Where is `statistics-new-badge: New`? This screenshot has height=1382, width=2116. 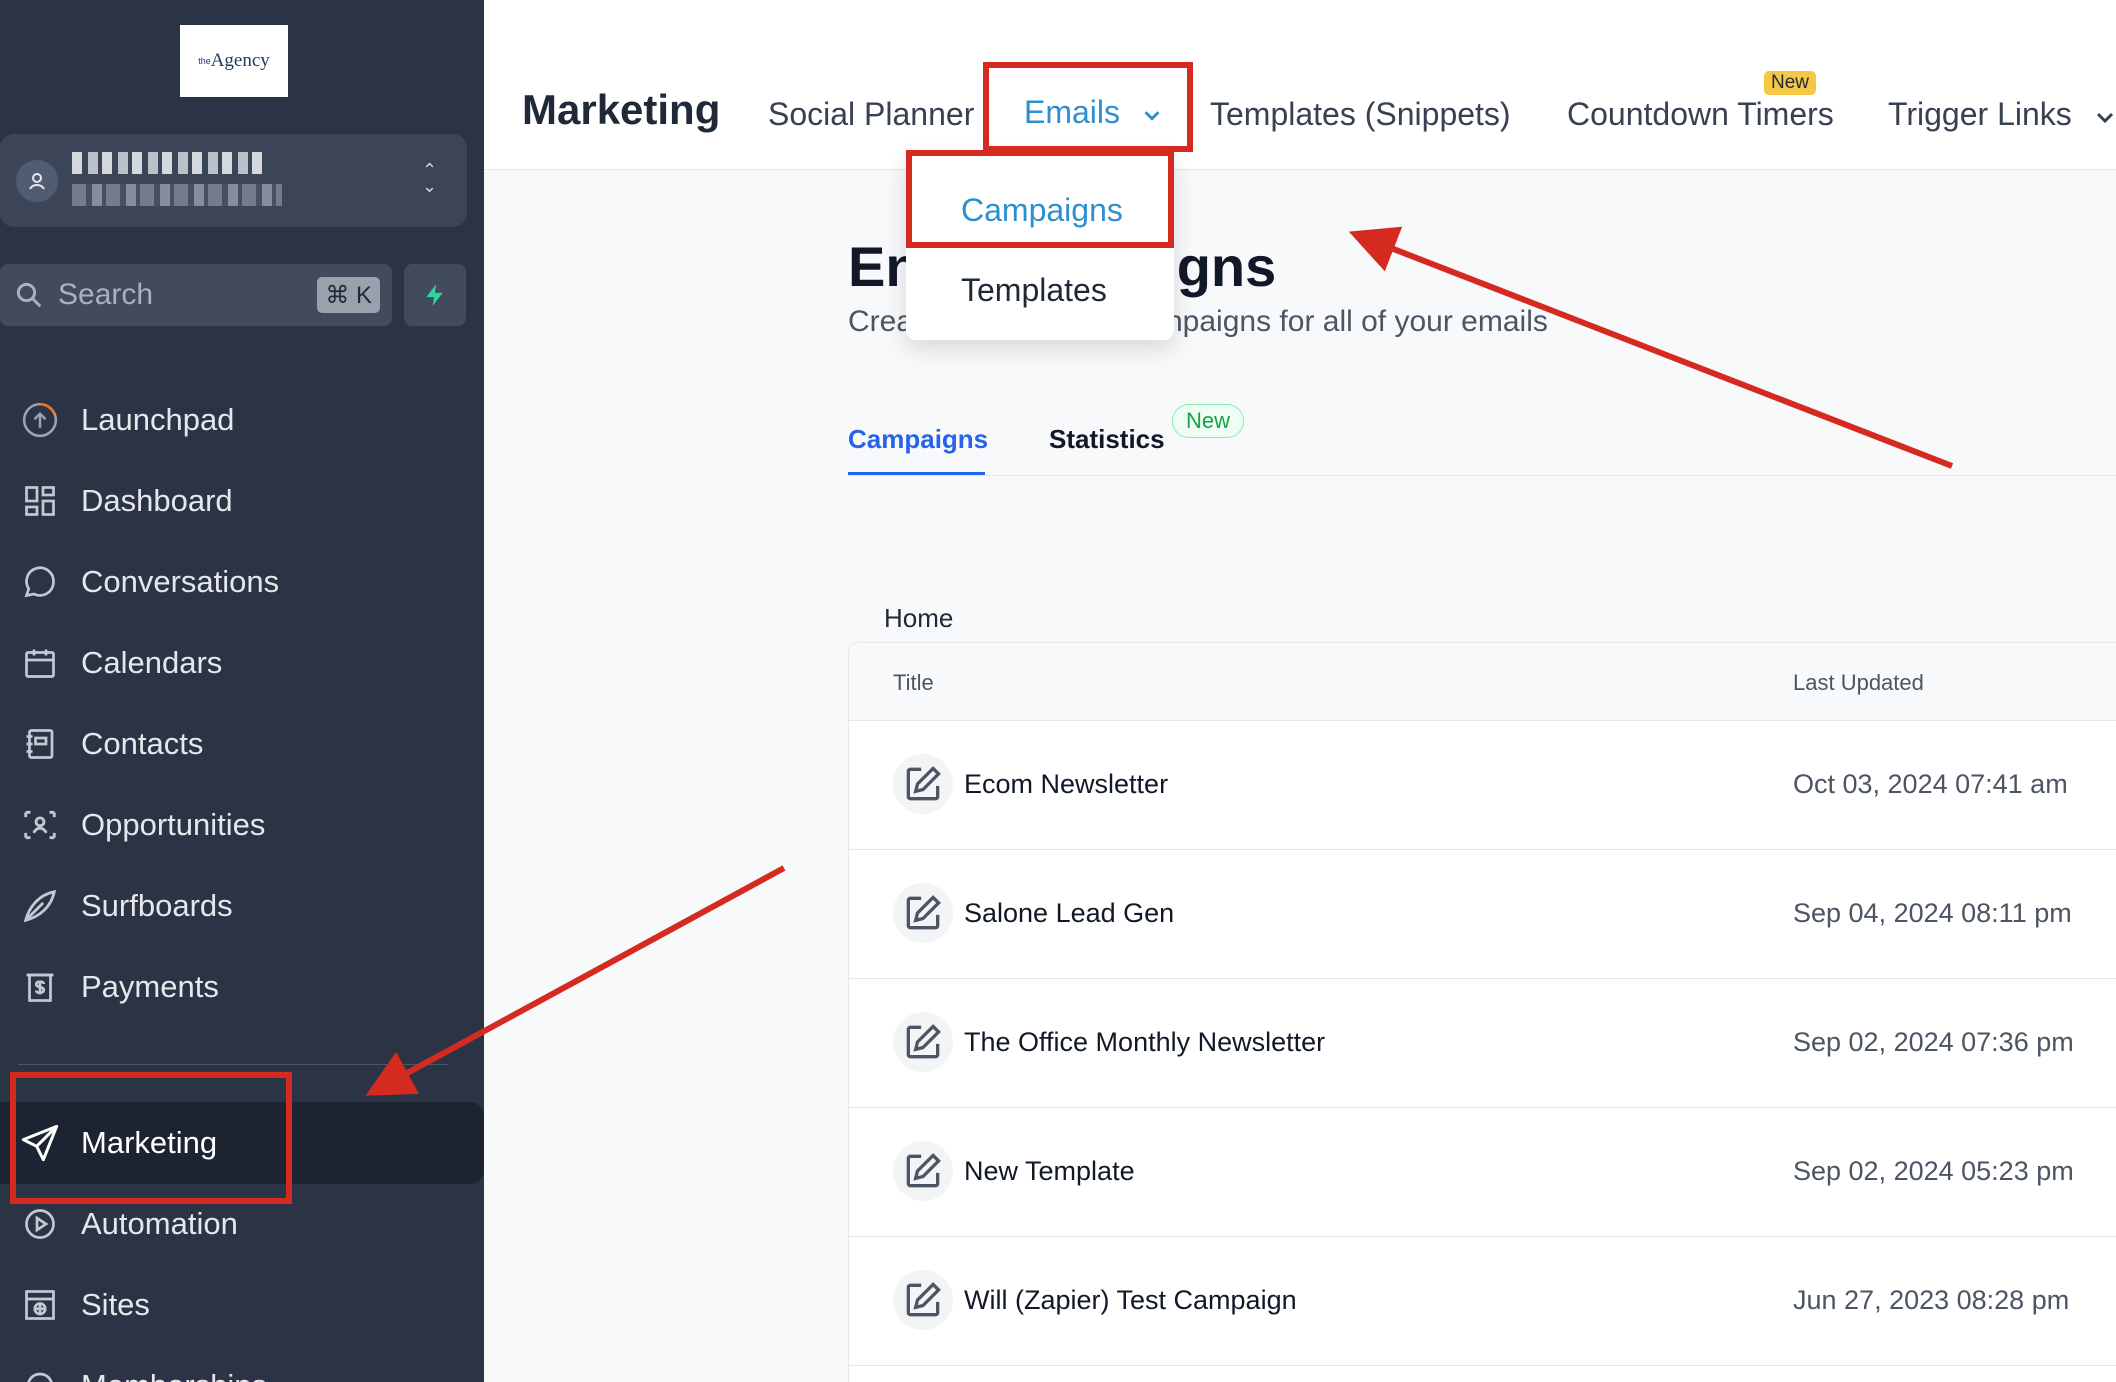 statistics-new-badge: New is located at coordinates (1208, 421).